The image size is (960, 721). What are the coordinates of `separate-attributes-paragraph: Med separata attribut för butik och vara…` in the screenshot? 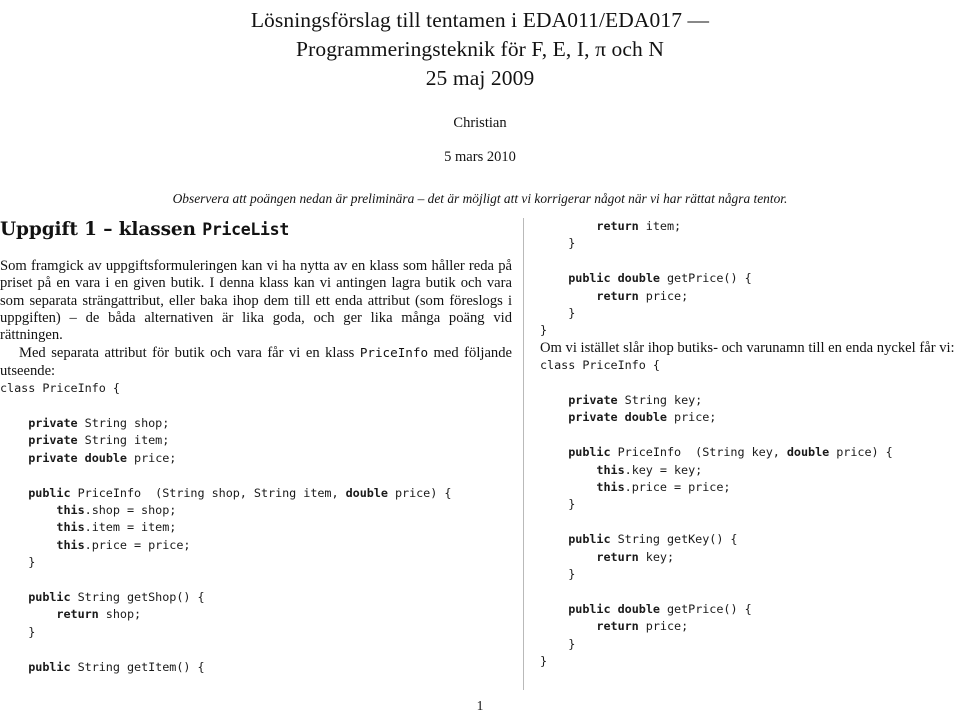 It's located at (256, 362).